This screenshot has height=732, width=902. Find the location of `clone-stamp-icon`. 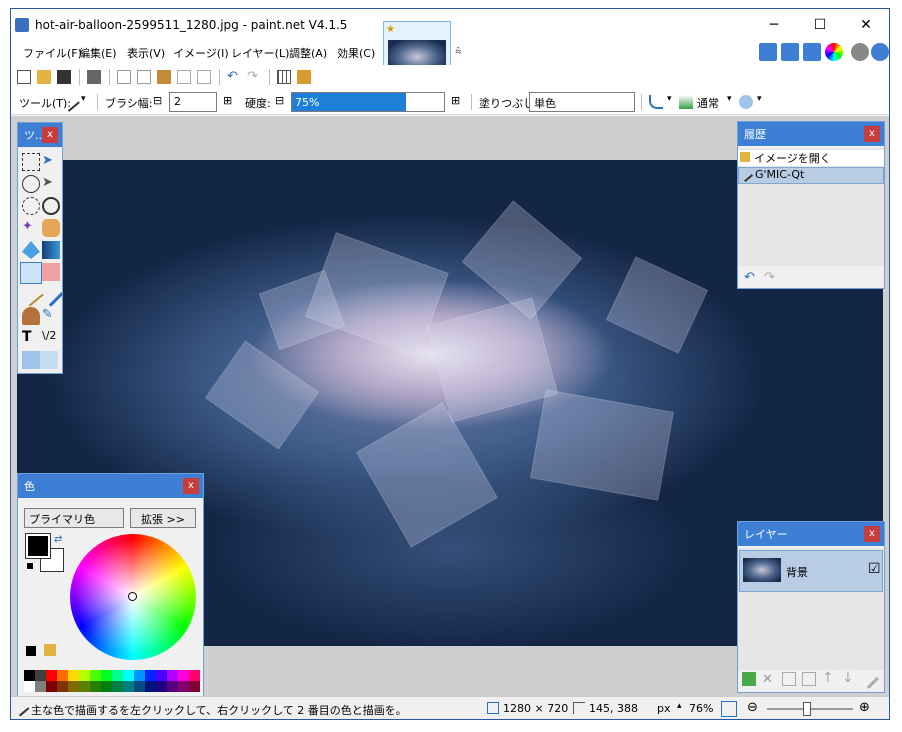

clone-stamp-icon is located at coordinates (31, 316).